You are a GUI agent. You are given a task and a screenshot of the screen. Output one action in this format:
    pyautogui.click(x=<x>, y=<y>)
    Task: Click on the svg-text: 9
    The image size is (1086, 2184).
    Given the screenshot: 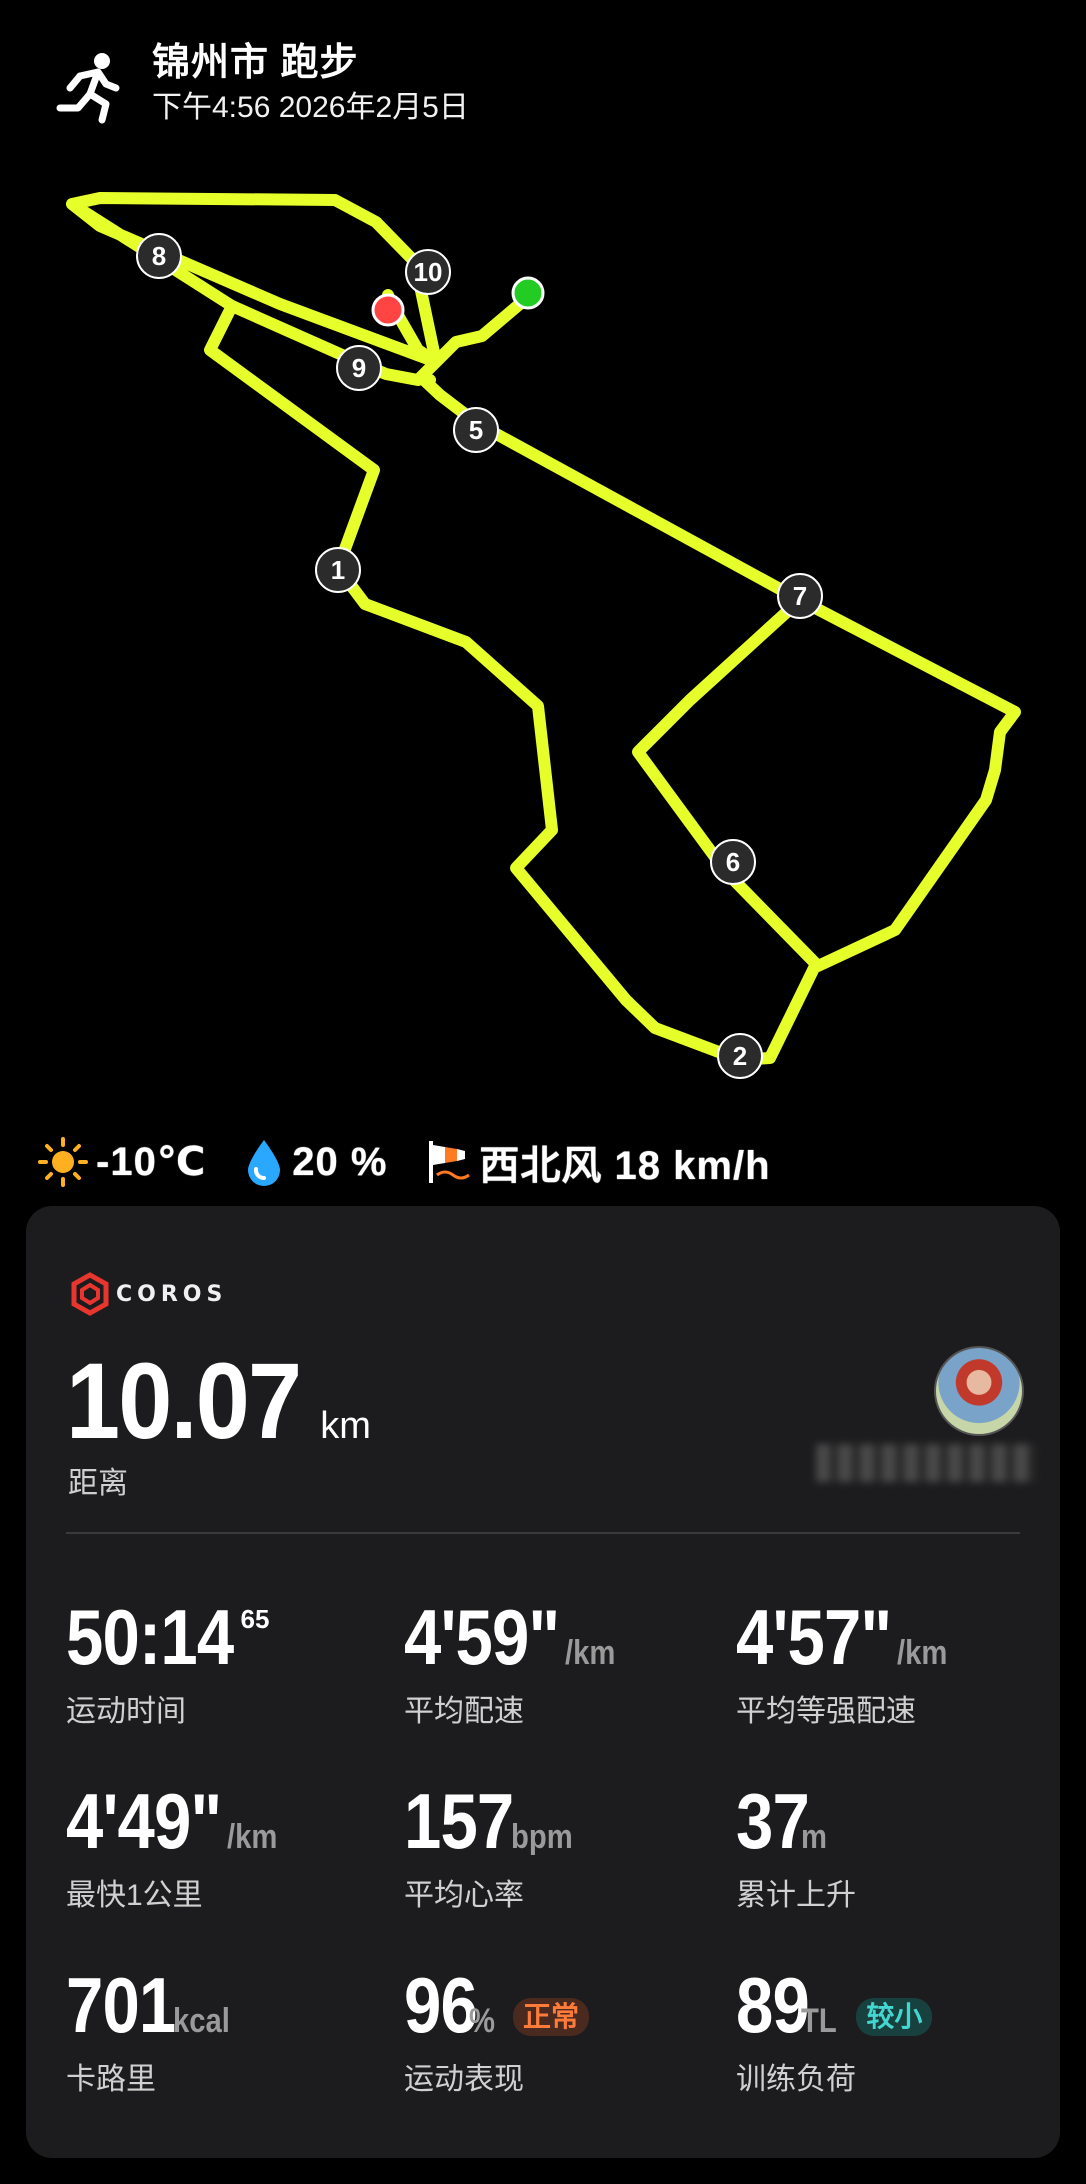 What is the action you would take?
    pyautogui.click(x=359, y=368)
    